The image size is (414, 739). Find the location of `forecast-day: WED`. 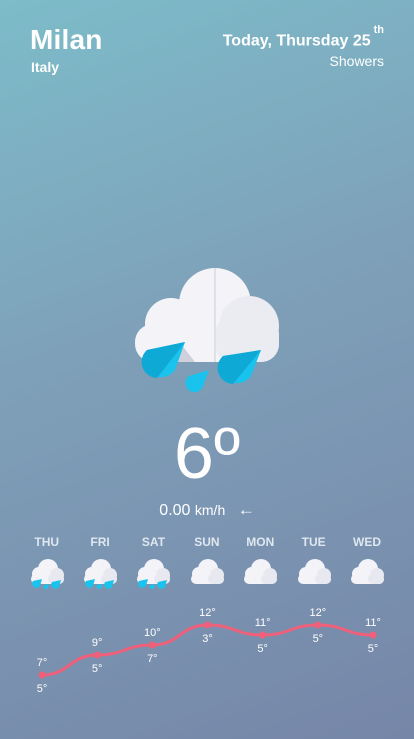

forecast-day: WED is located at coordinates (366, 562).